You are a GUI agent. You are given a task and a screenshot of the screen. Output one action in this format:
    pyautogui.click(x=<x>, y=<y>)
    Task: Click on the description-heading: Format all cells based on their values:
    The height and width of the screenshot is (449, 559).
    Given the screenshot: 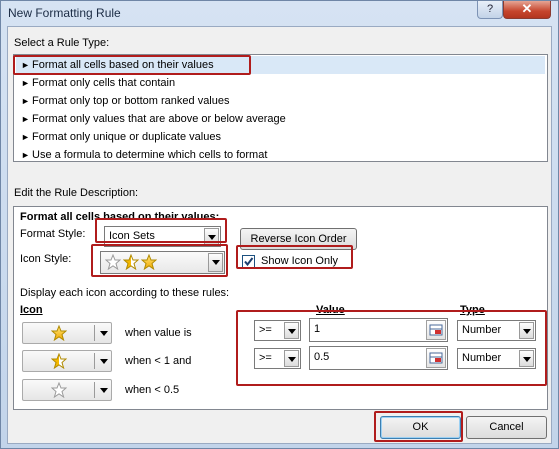 What is the action you would take?
    pyautogui.click(x=120, y=217)
    